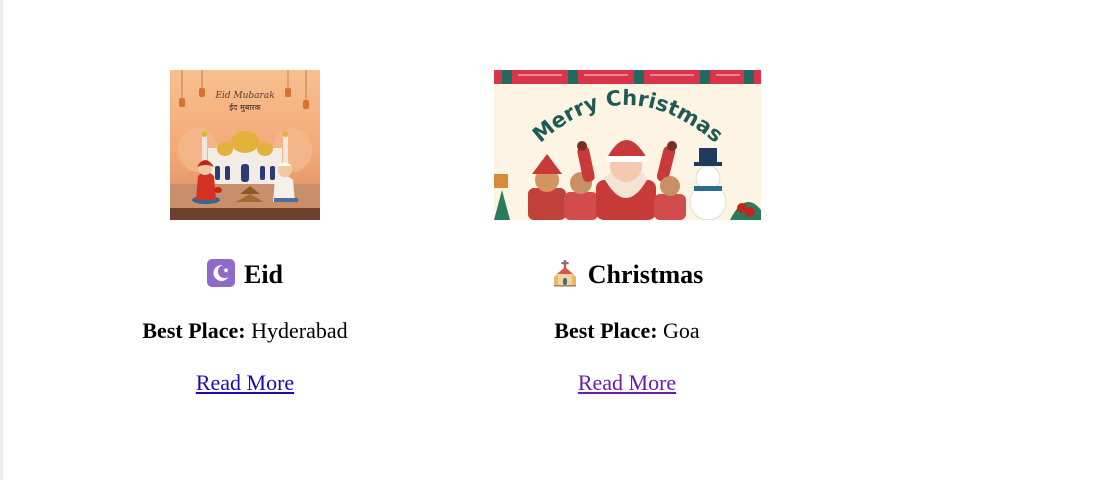 The height and width of the screenshot is (480, 1116). I want to click on best-place: Best Place: Hyderabad, so click(245, 331).